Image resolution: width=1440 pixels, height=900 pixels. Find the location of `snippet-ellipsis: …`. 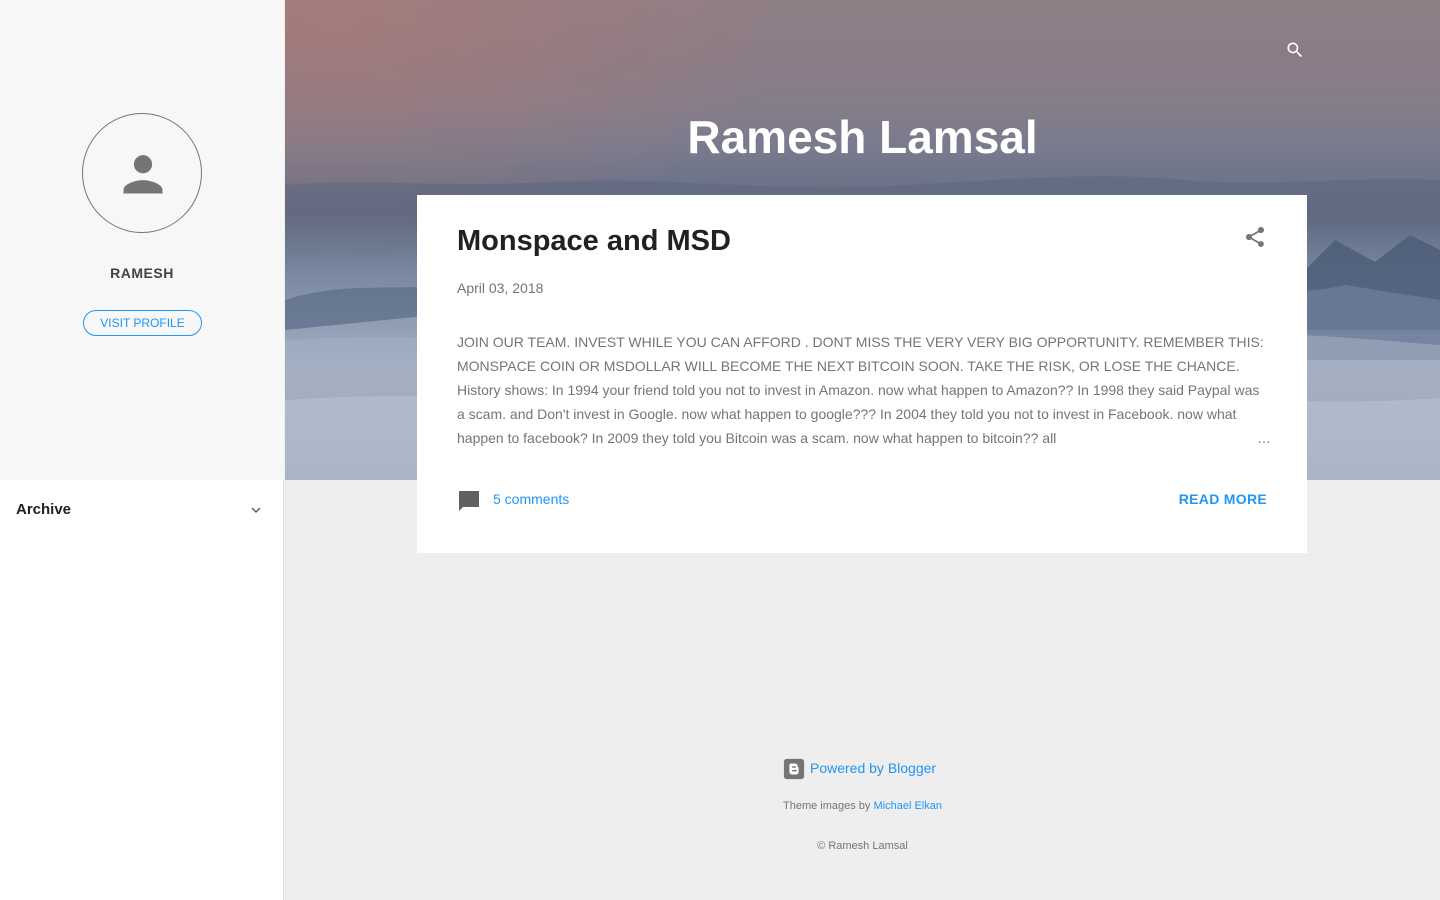

snippet-ellipsis: … is located at coordinates (1264, 438).